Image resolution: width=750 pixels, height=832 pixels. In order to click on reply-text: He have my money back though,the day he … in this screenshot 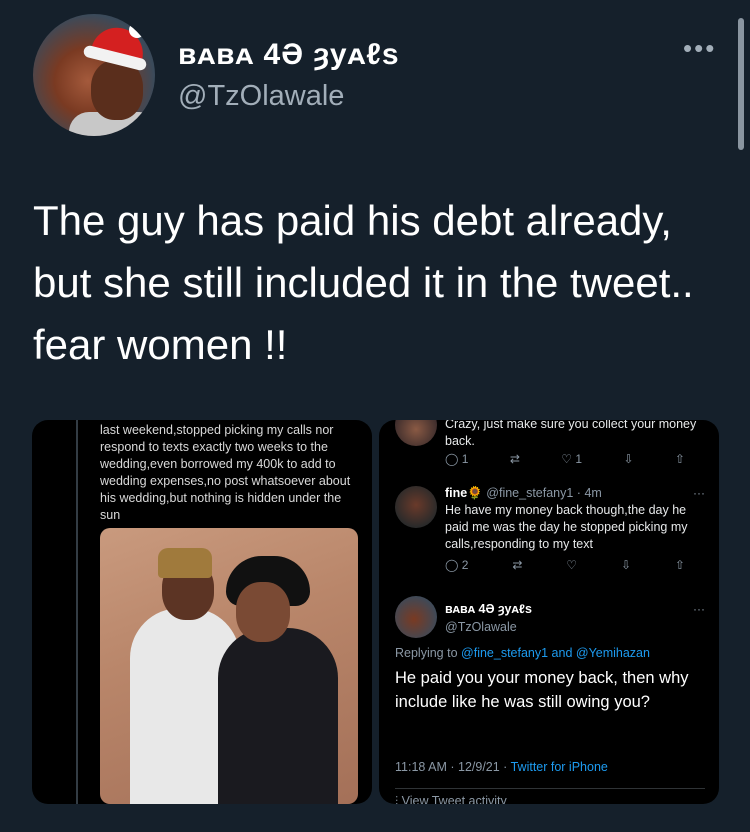, I will do `click(566, 527)`.